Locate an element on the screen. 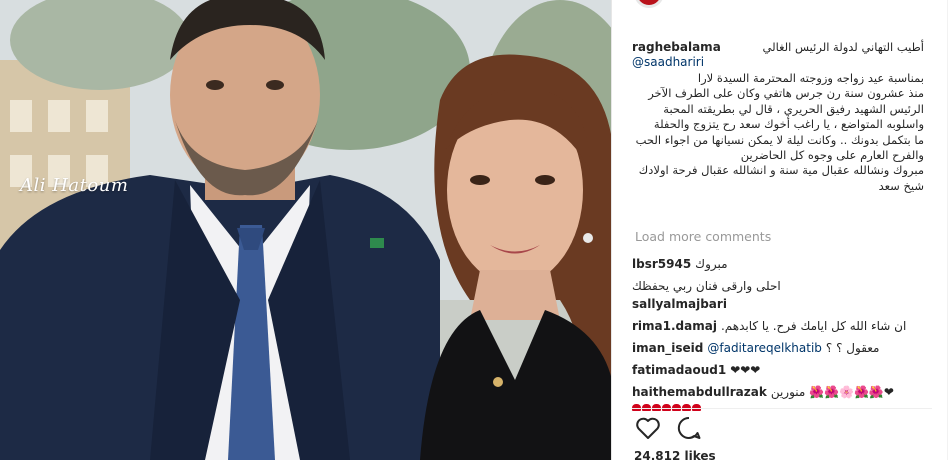  caption-username: raghebalama is located at coordinates (676, 47).